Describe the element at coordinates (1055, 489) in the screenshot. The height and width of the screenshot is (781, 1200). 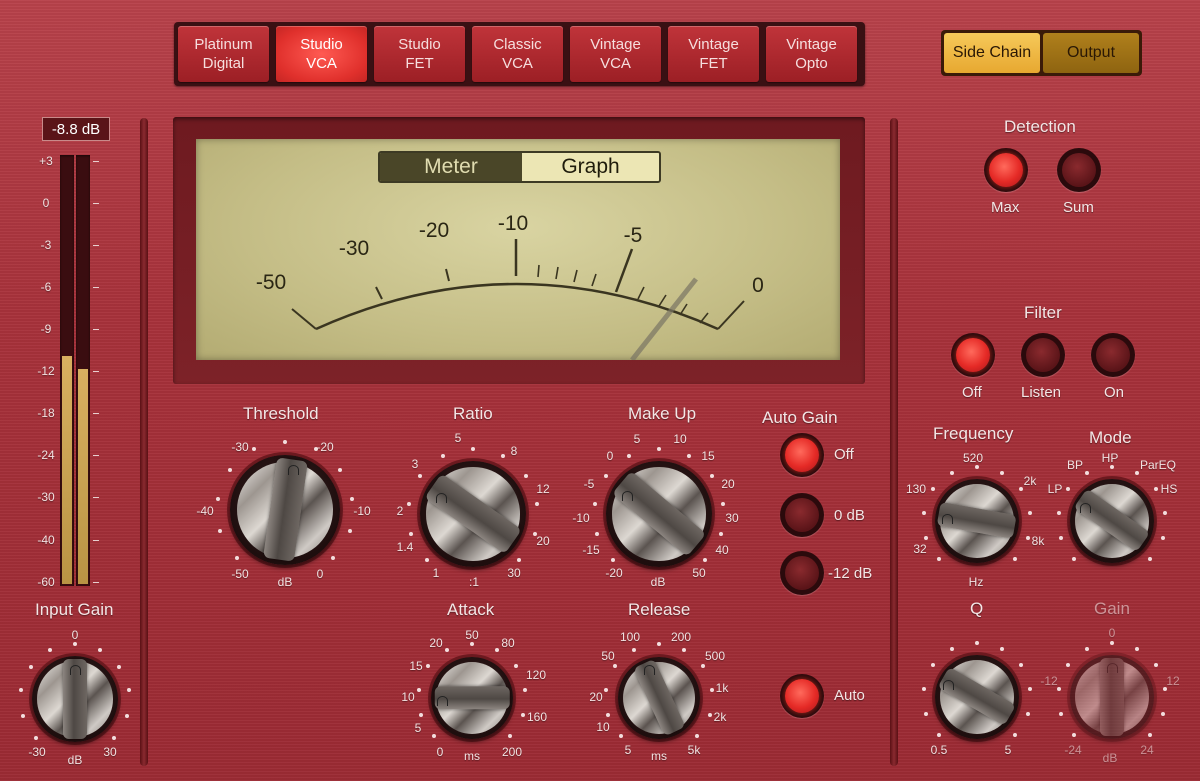
I see `mode-tick: LP` at that location.